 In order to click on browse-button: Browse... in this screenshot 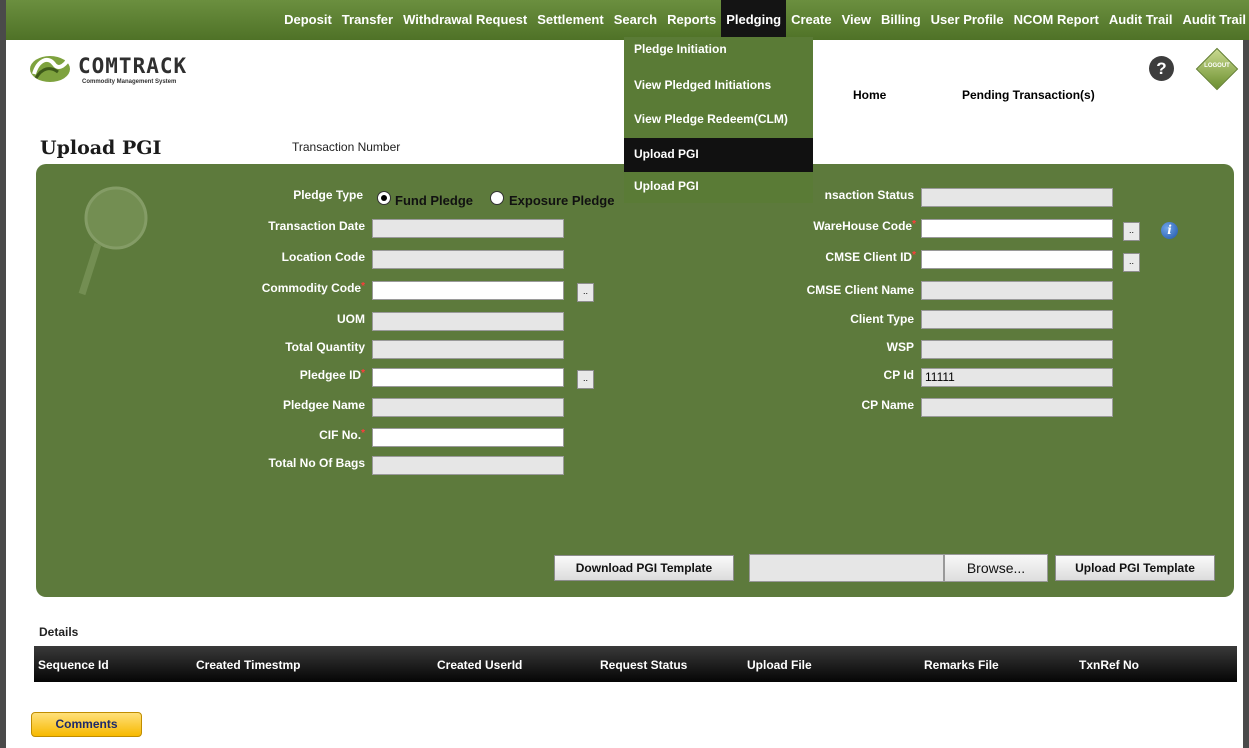, I will do `click(996, 568)`.